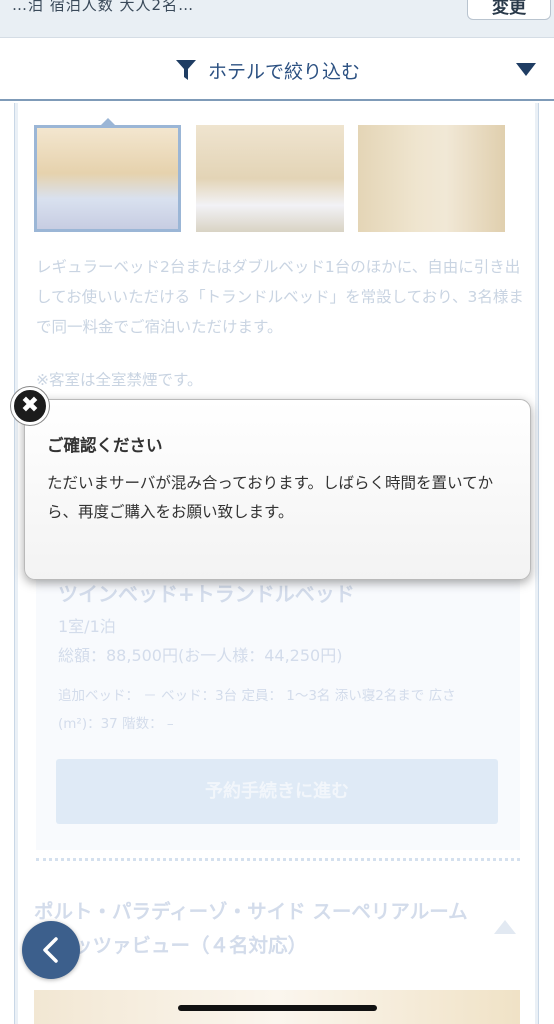 Image resolution: width=554 pixels, height=1024 pixels. Describe the element at coordinates (537, 563) in the screenshot. I see `list-frame-right` at that location.